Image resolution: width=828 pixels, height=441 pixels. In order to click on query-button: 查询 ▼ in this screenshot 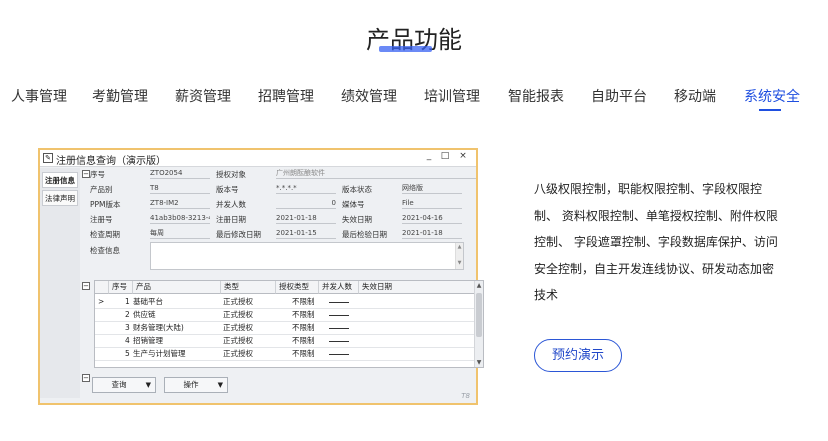, I will do `click(124, 385)`.